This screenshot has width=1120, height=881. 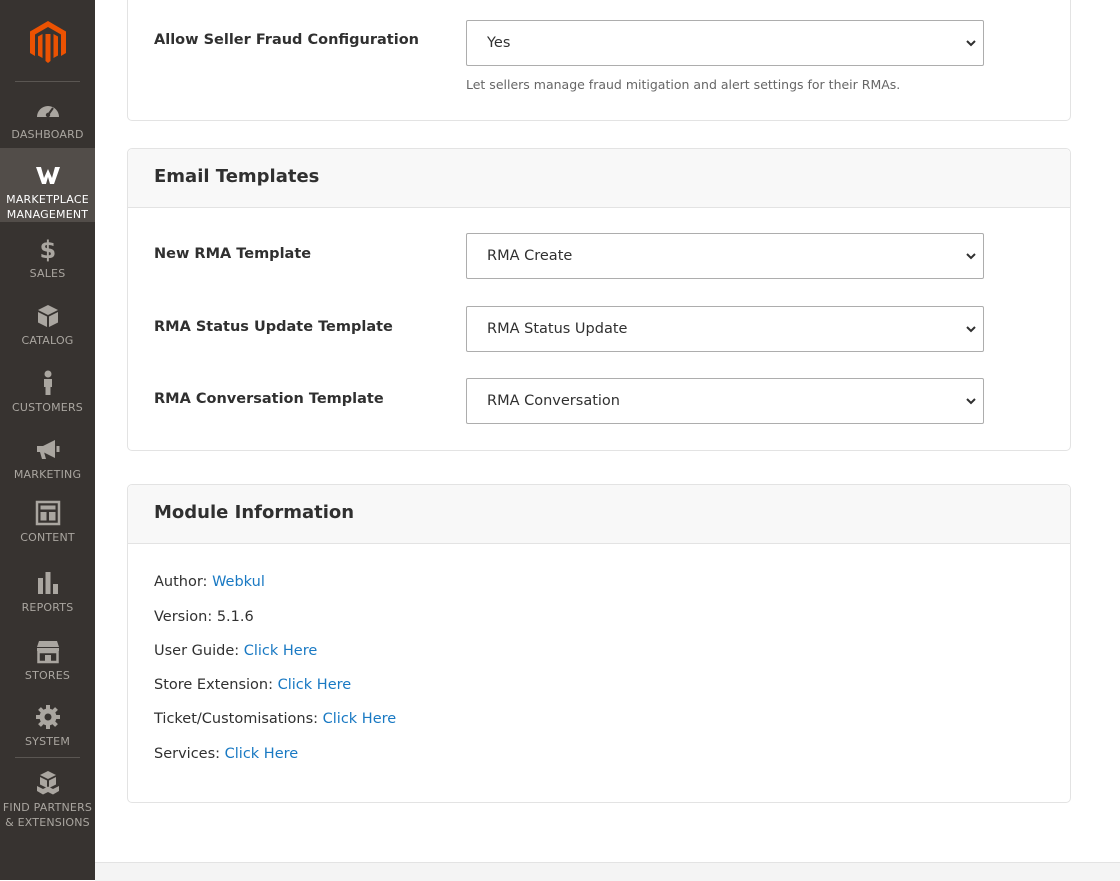 What do you see at coordinates (47, 461) in the screenshot?
I see `nav-marketing: MARKETING` at bounding box center [47, 461].